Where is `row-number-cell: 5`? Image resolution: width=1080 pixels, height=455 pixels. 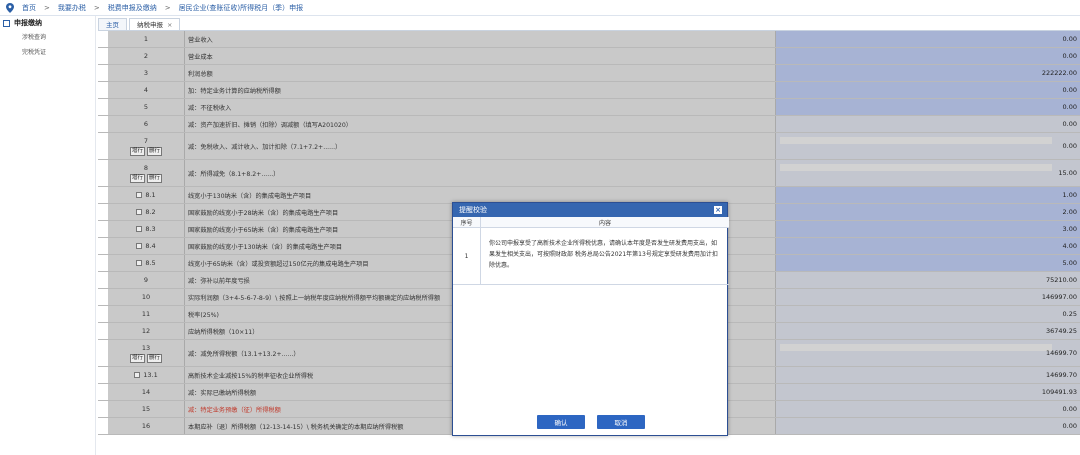
row-number-cell: 5 is located at coordinates (146, 107).